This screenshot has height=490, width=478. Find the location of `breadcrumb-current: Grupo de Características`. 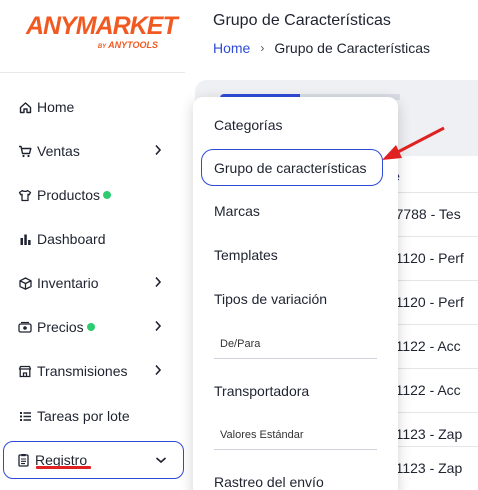

breadcrumb-current: Grupo de Características is located at coordinates (352, 48).